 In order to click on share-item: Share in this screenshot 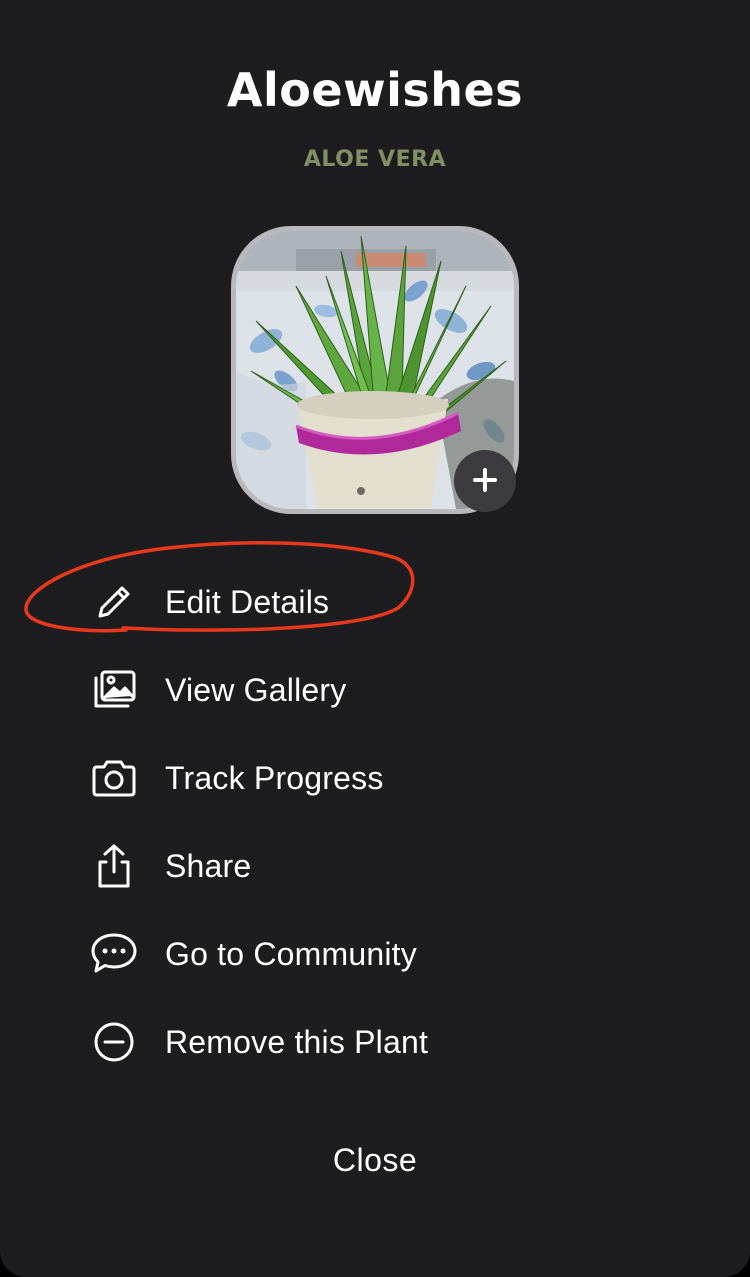, I will do `click(375, 866)`.